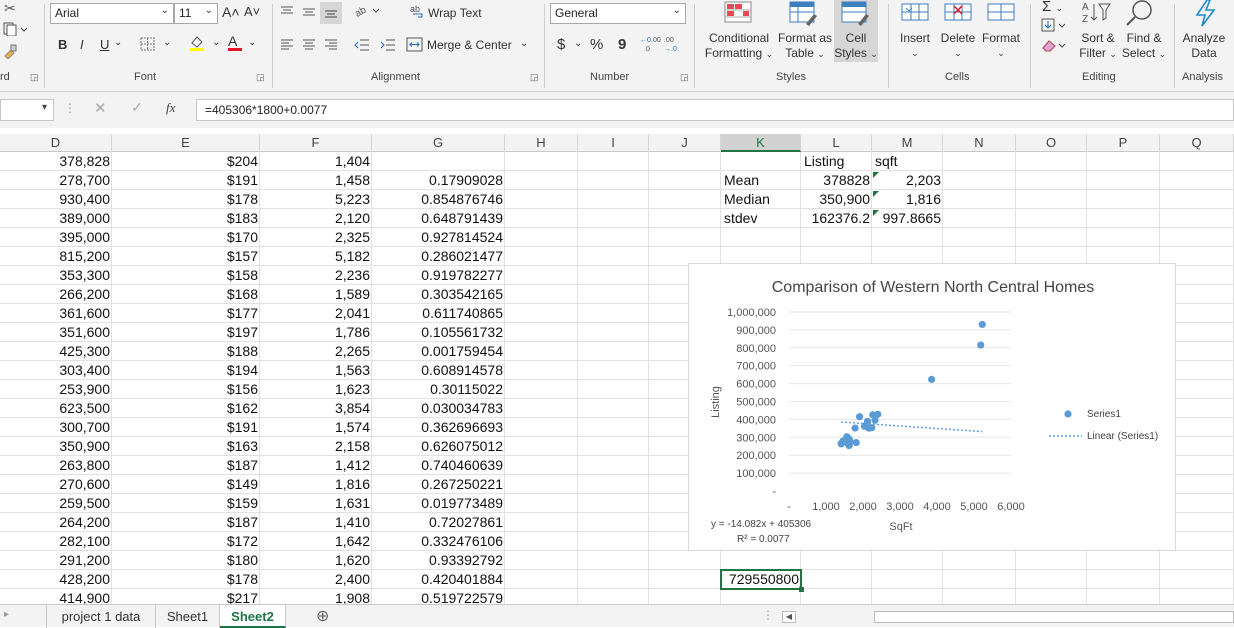 The height and width of the screenshot is (628, 1234). Describe the element at coordinates (186, 237) in the screenshot. I see `cell-e: $170` at that location.